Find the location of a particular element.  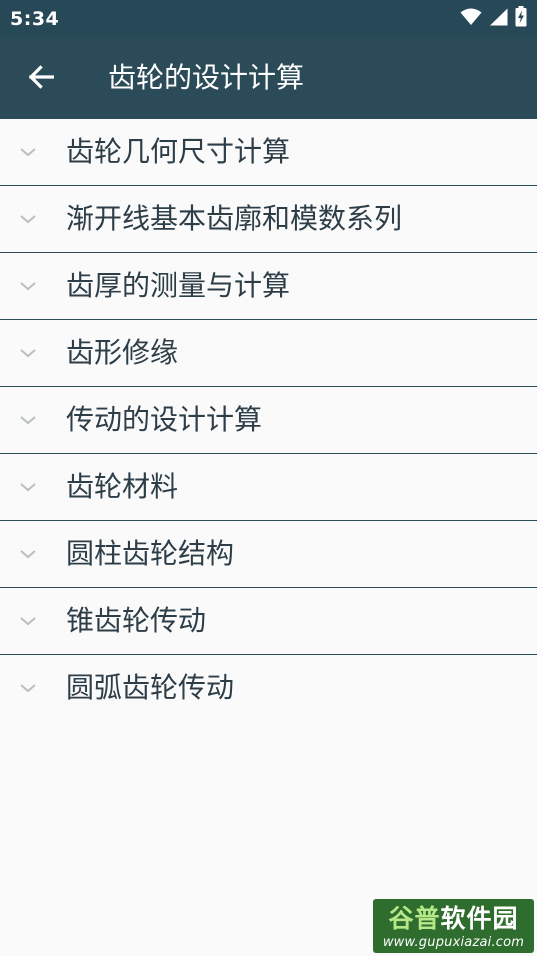

list-item: 渐开线基本齿廓和模数系列 is located at coordinates (268, 219).